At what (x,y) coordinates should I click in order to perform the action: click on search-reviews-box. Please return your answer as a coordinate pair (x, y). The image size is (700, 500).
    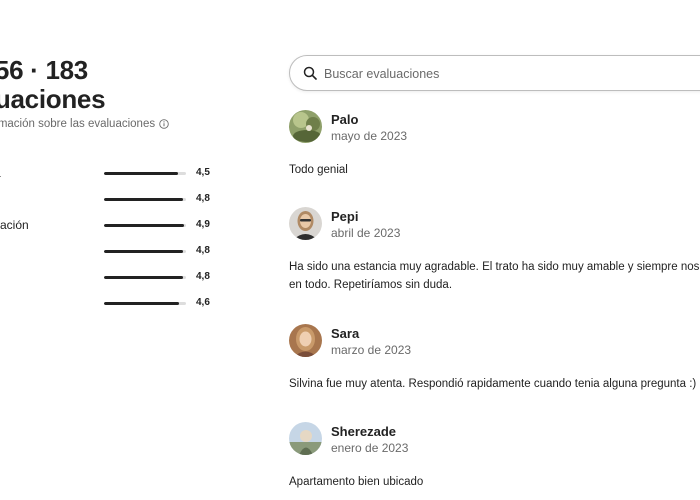
    Looking at the image, I should click on (494, 73).